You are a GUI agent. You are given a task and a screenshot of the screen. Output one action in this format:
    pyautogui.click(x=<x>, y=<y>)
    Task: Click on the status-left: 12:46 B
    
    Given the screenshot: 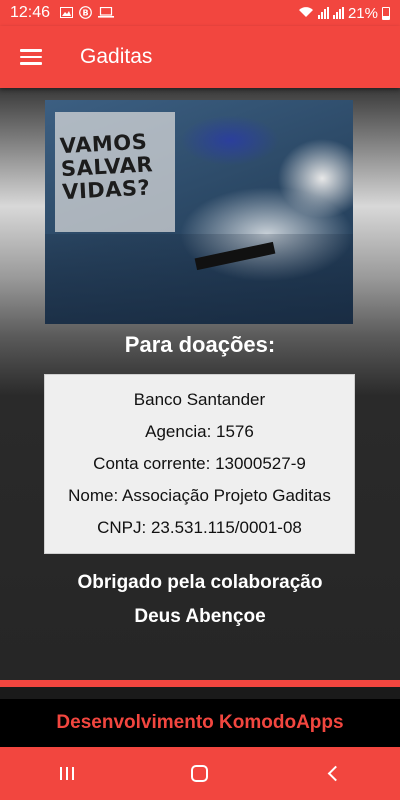 What is the action you would take?
    pyautogui.click(x=62, y=13)
    